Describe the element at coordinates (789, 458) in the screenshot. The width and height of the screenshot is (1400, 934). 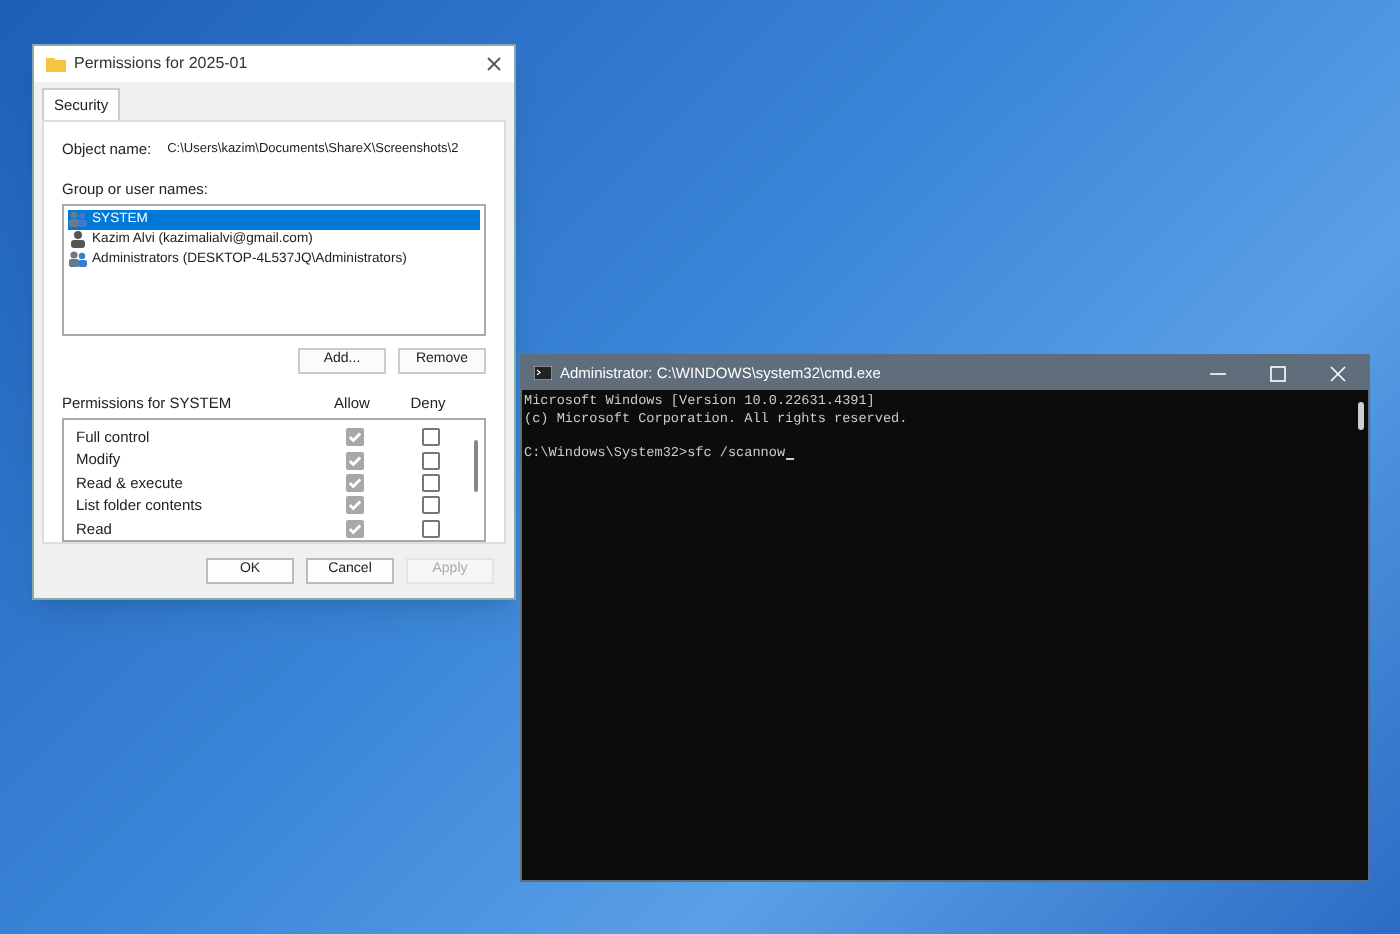
I see `text-cursor` at that location.